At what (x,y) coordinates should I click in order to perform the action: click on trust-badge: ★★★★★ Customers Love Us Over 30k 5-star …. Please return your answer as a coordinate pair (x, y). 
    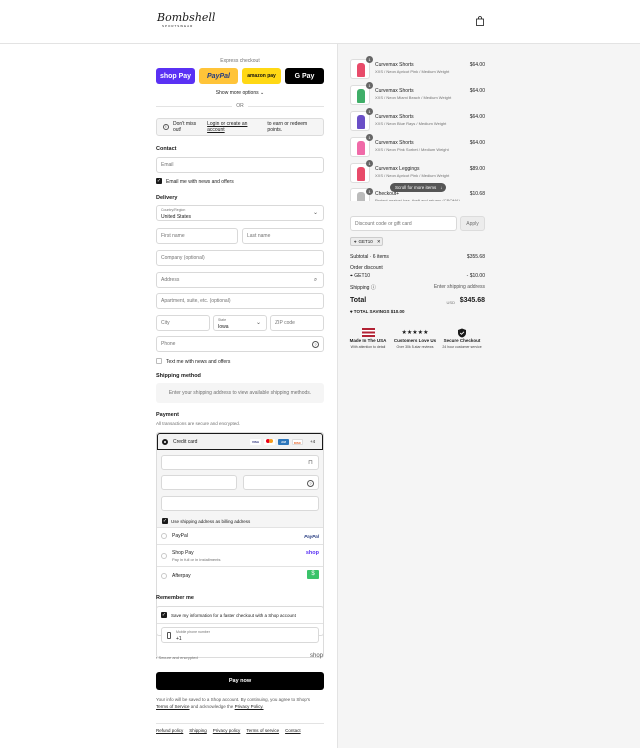
    Looking at the image, I should click on (415, 337).